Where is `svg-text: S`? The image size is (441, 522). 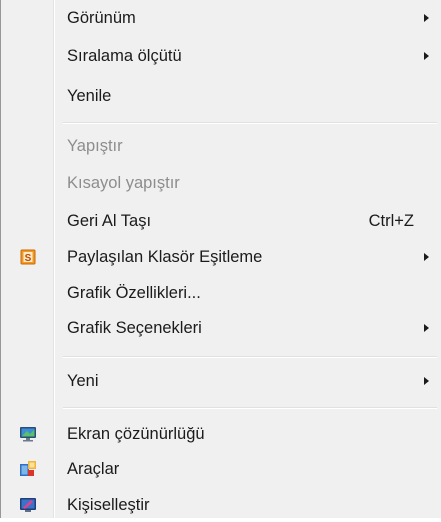 svg-text: S is located at coordinates (28, 258).